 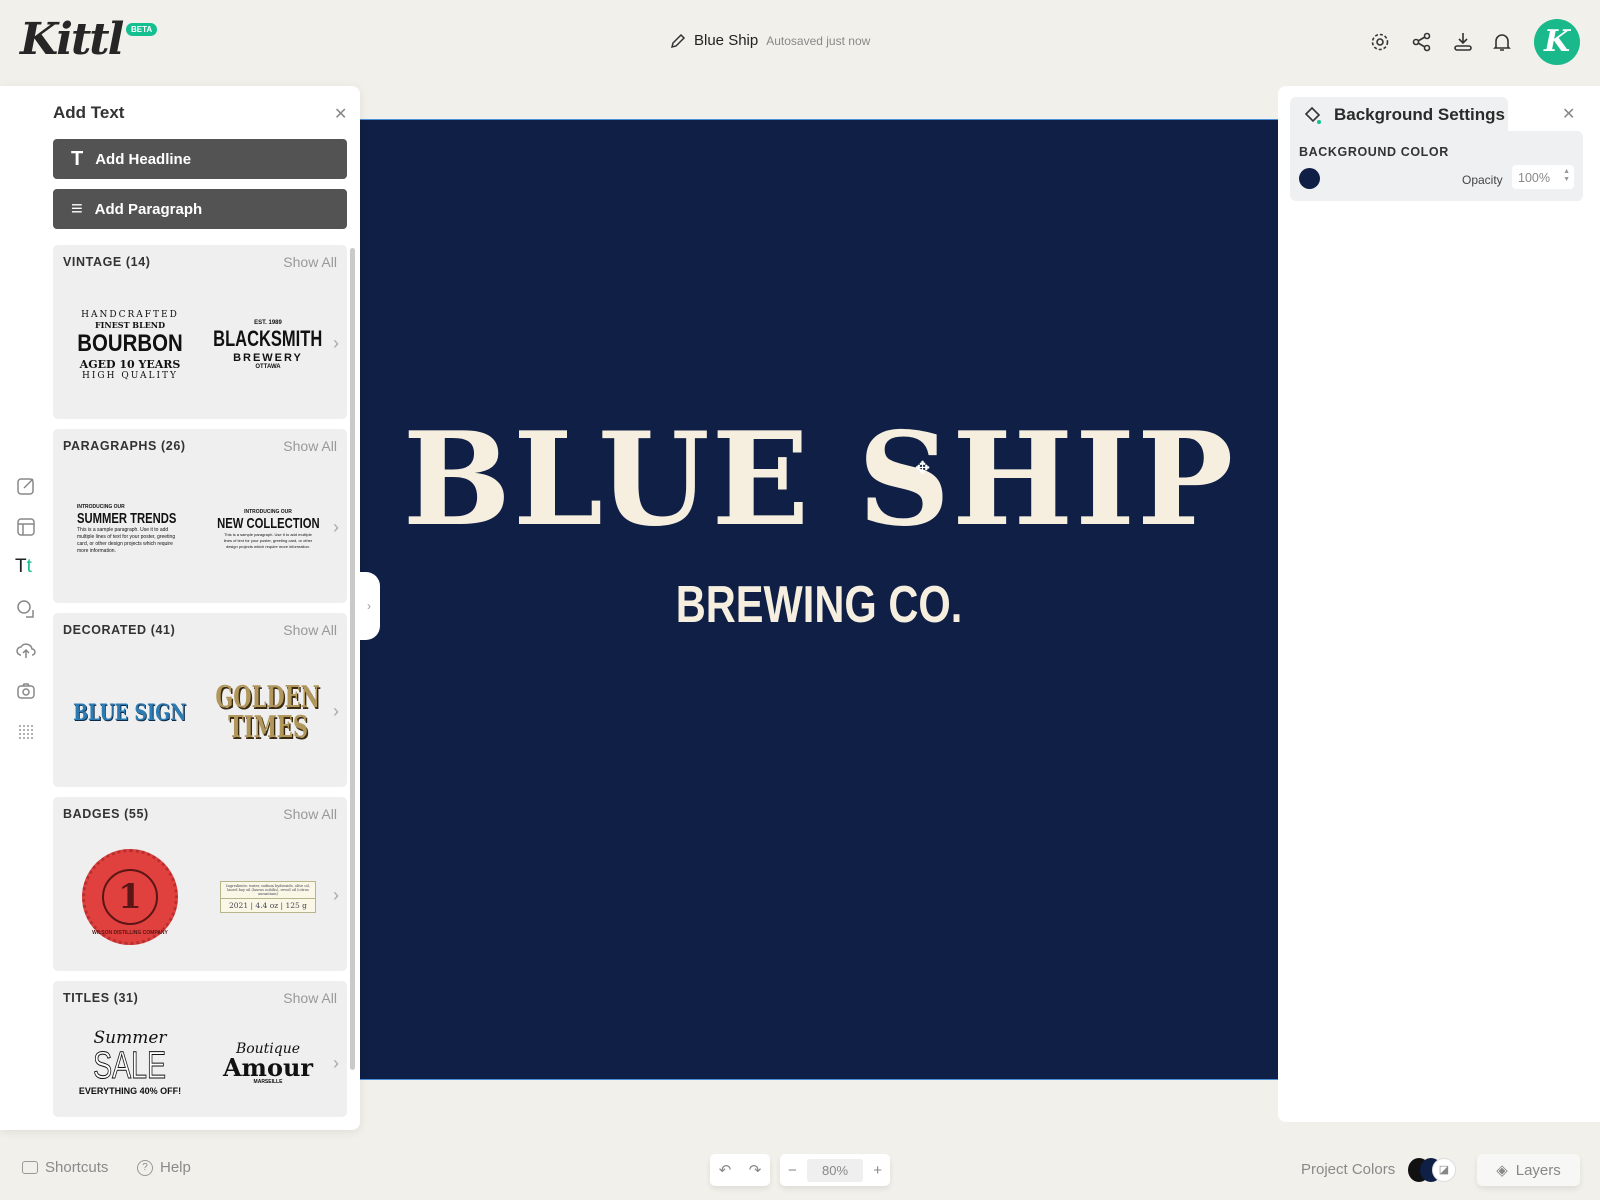 I want to click on thumb-text: TIMES, so click(x=268, y=727).